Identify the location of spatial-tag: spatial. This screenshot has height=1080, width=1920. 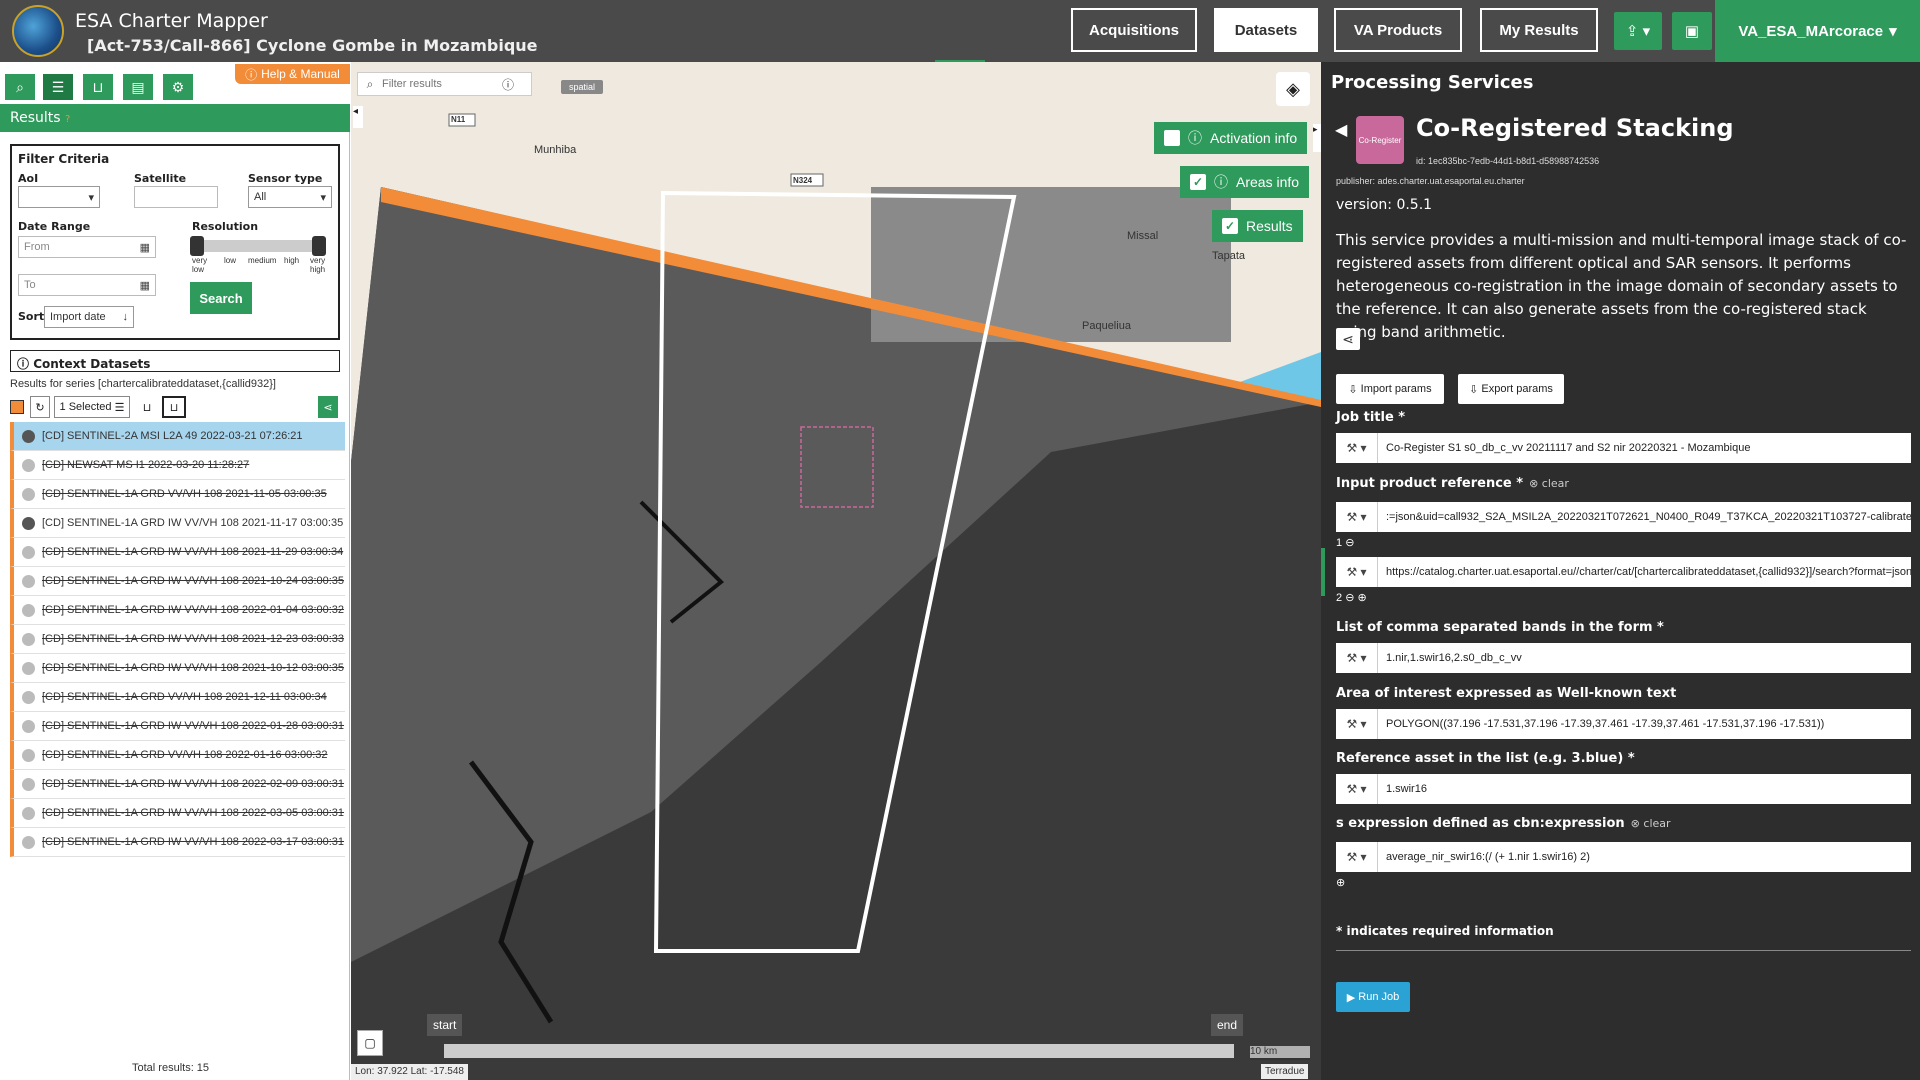
(582, 87).